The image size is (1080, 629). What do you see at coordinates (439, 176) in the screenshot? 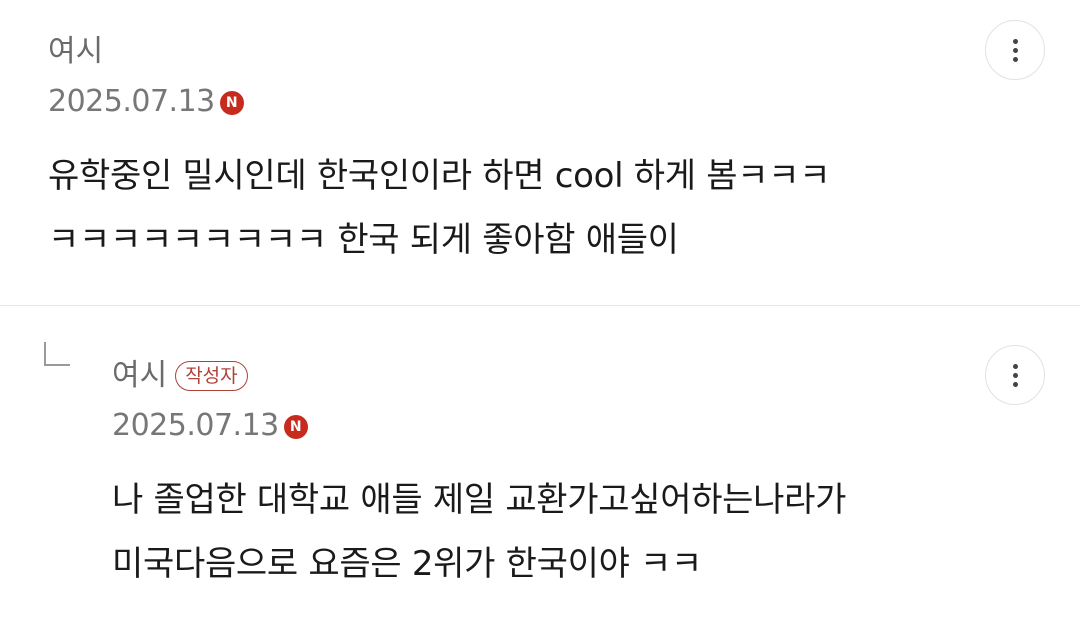
I see `comment-body-line: 유학중인 밀시인데 한국인이라 하면 cool 하게 봄ㅋㅋㅋ` at bounding box center [439, 176].